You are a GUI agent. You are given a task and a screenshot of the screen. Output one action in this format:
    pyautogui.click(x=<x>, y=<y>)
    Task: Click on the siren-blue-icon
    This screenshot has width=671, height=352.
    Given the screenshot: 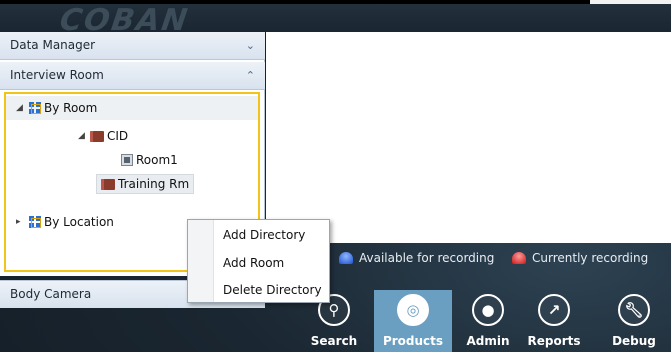 What is the action you would take?
    pyautogui.click(x=346, y=258)
    